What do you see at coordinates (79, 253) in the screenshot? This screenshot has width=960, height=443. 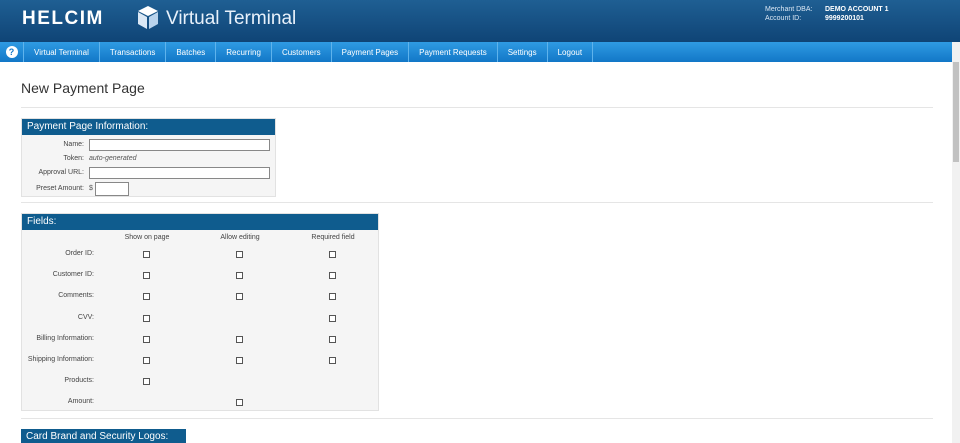 I see `field-row-label: Order ID:` at bounding box center [79, 253].